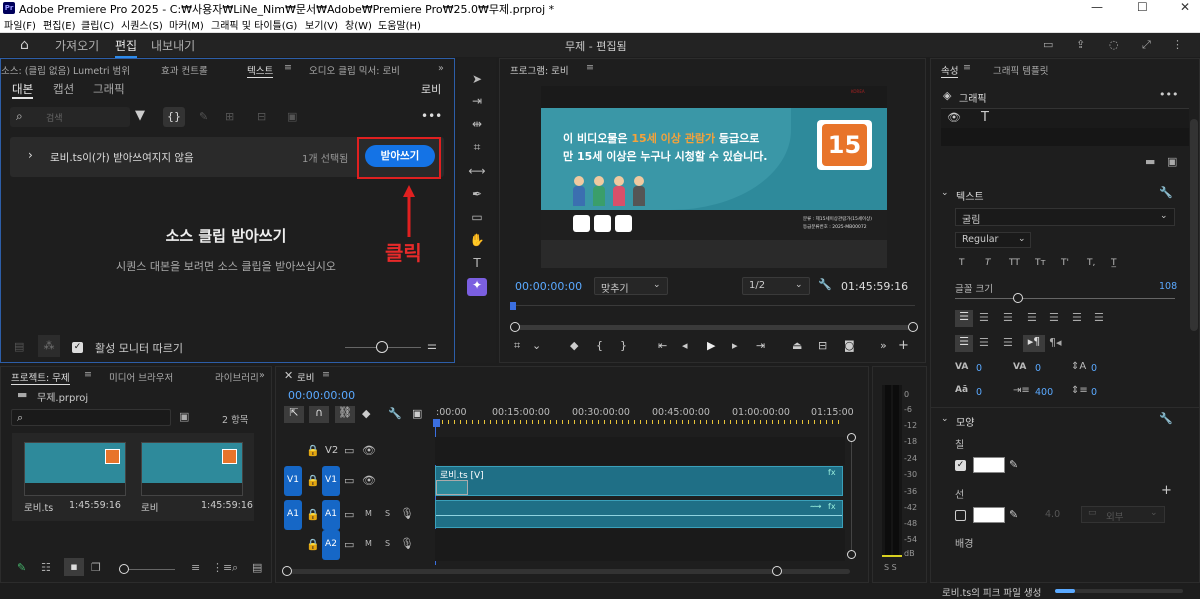 The width and height of the screenshot is (1200, 599). I want to click on thumbnail-size-handle, so click(124, 569).